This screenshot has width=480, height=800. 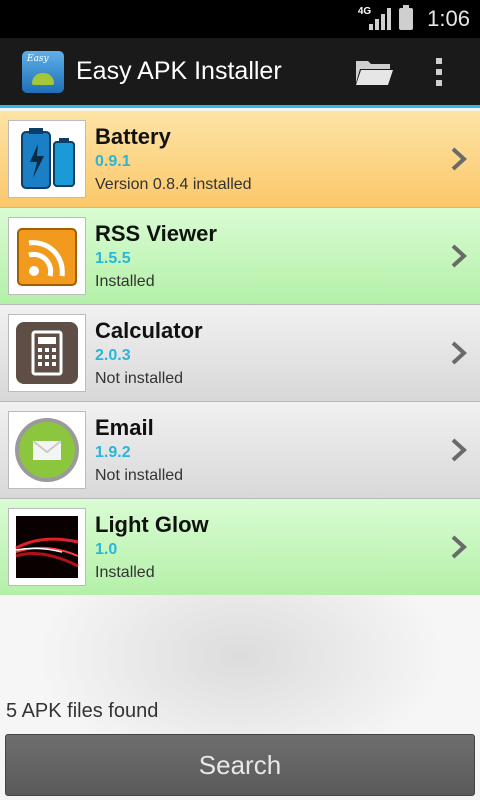 What do you see at coordinates (240, 765) in the screenshot?
I see `search-button: Search` at bounding box center [240, 765].